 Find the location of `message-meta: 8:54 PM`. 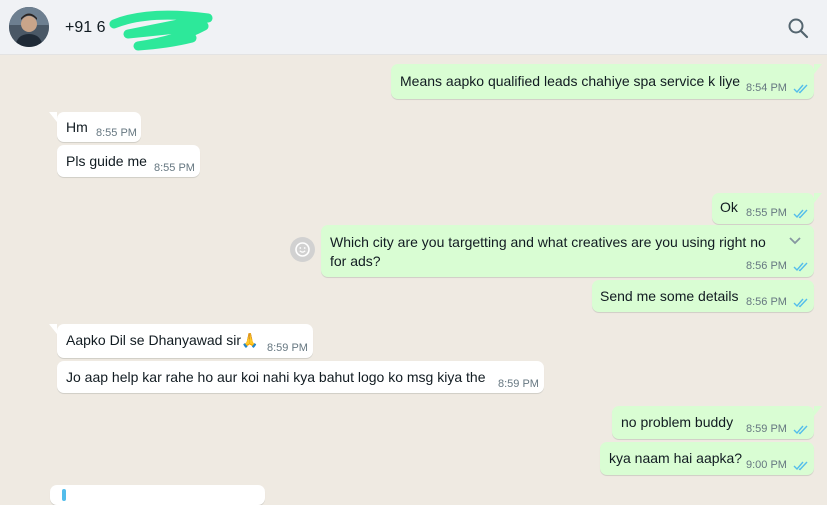

message-meta: 8:54 PM is located at coordinates (777, 88).